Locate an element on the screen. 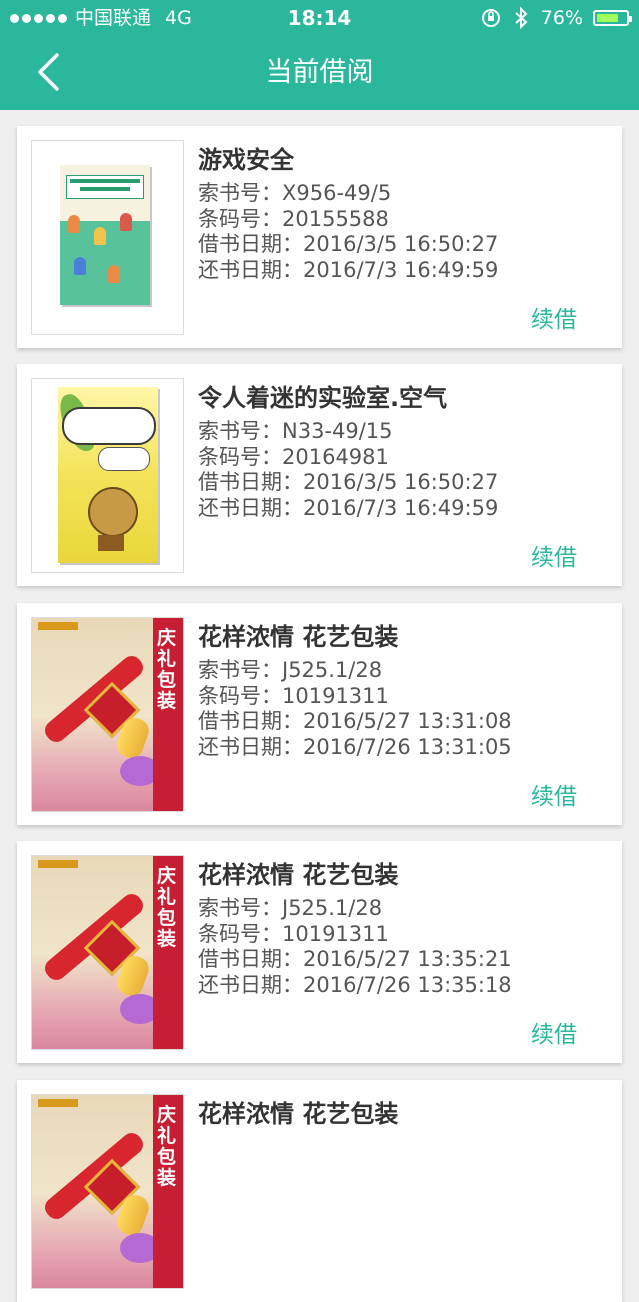 The image size is (639, 1302). page-title: 当前借阅 is located at coordinates (319, 72).